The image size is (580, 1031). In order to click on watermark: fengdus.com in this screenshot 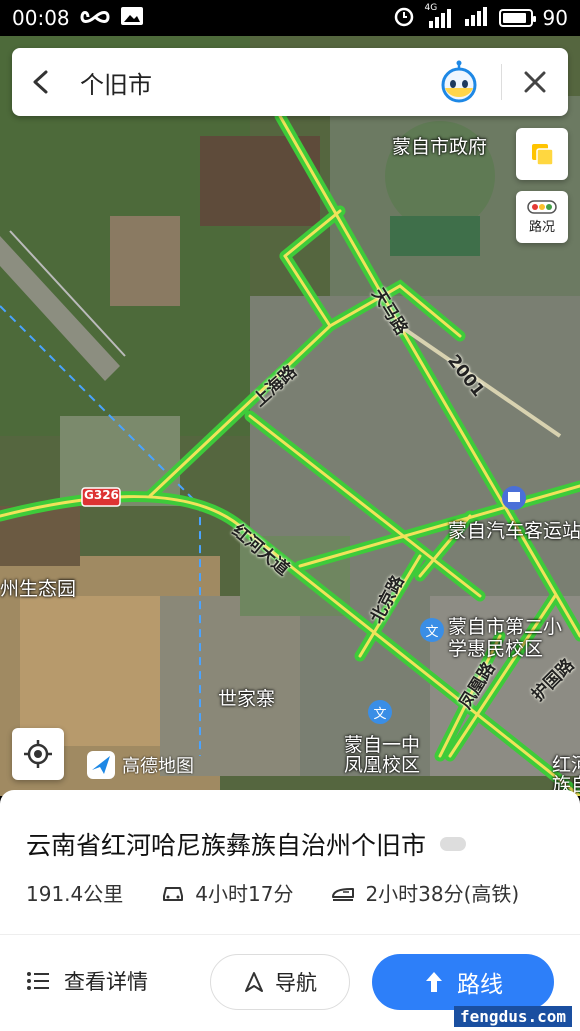, I will do `click(513, 1016)`.